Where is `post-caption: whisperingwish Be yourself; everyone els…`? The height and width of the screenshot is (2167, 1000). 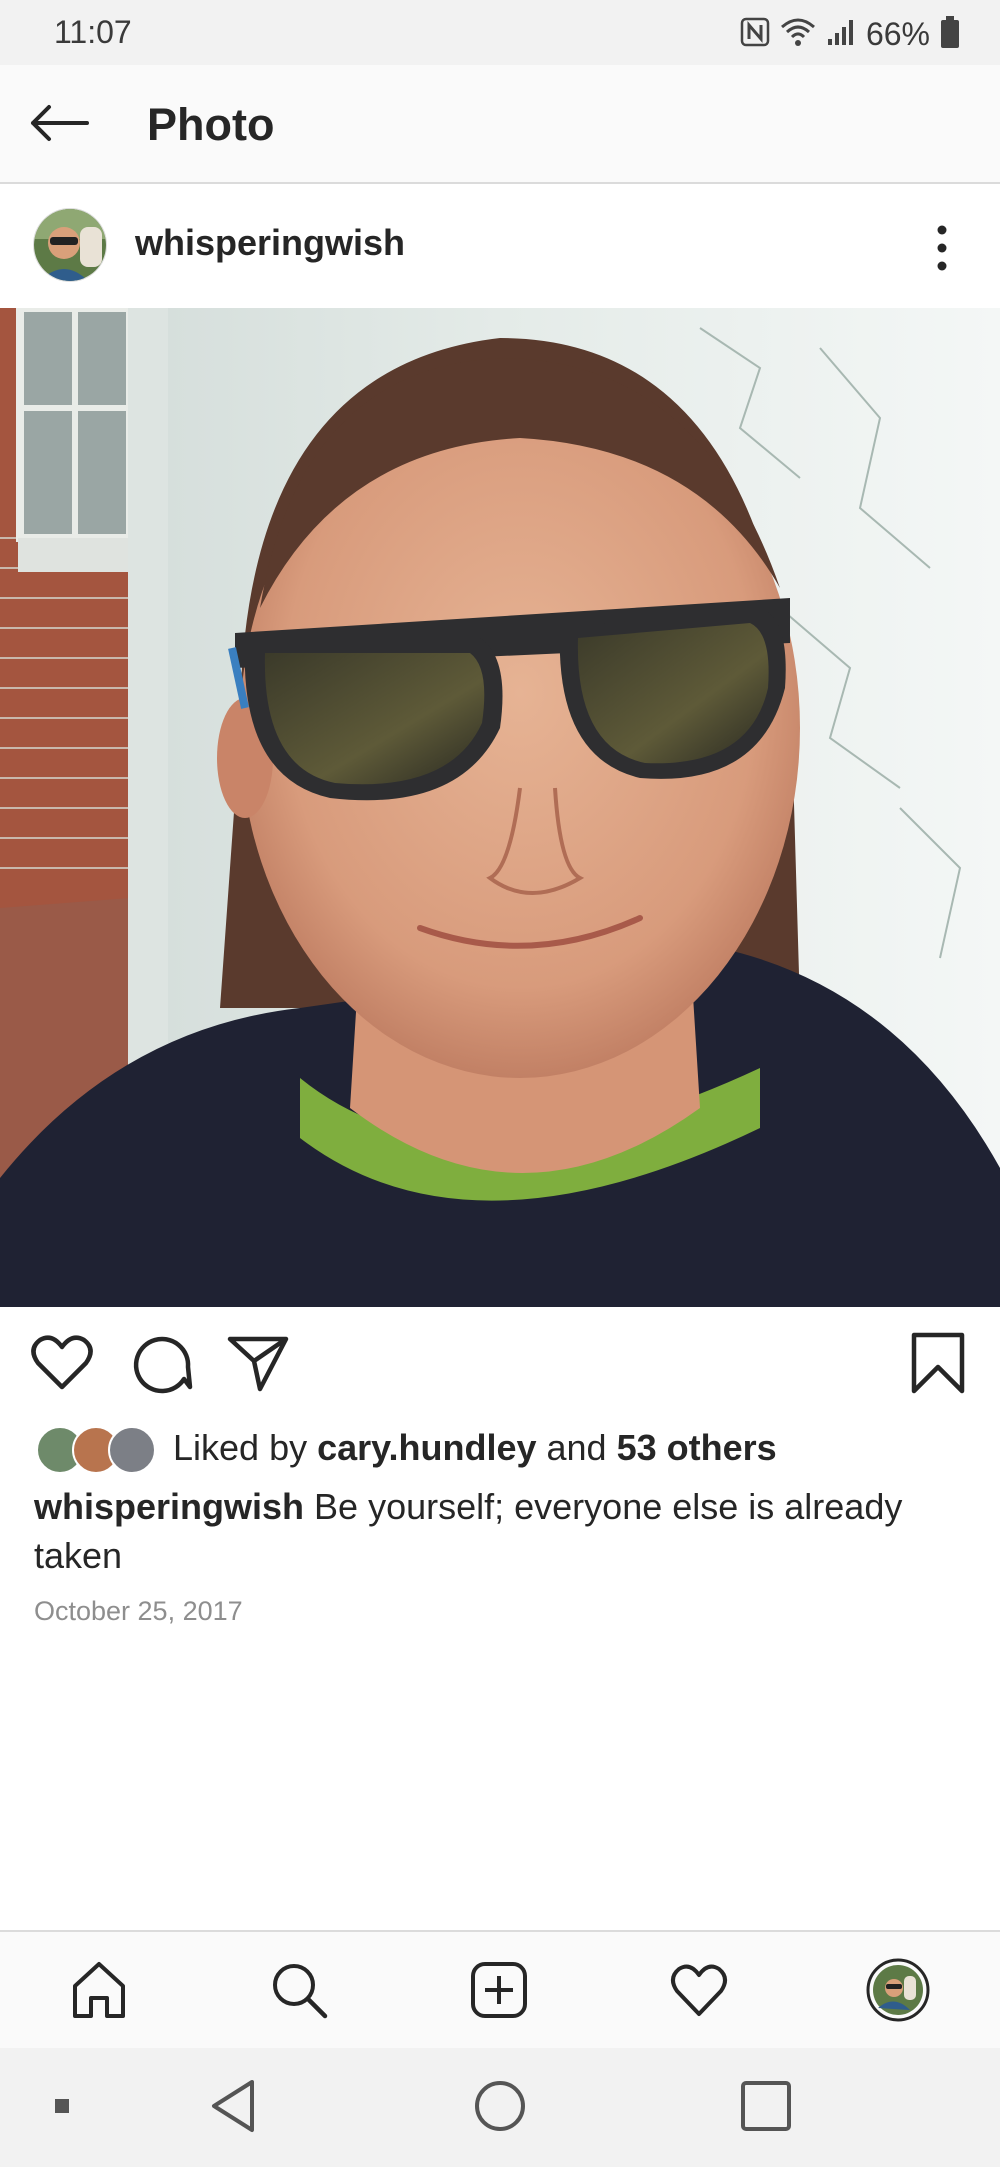
post-caption: whisperingwish Be yourself; everyone els… is located at coordinates (499, 1531).